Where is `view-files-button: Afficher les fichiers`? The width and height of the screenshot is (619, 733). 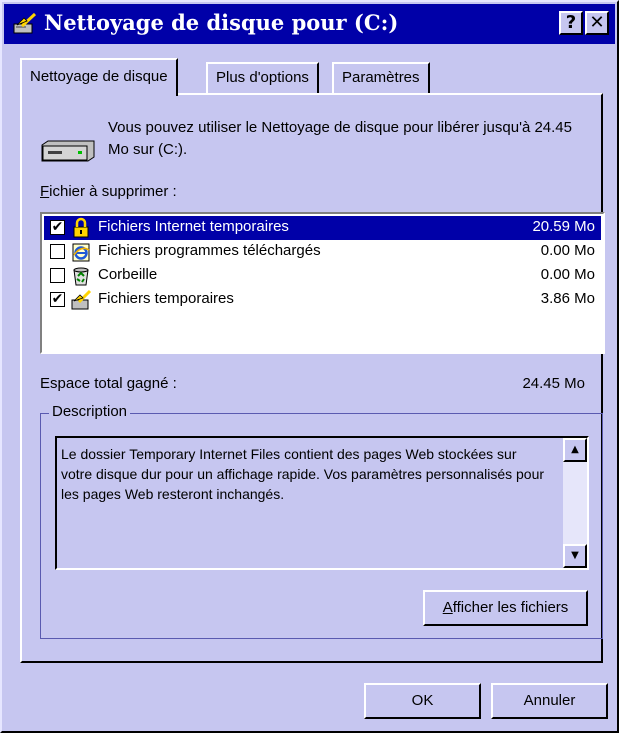
view-files-button: Afficher les fichiers is located at coordinates (505, 608).